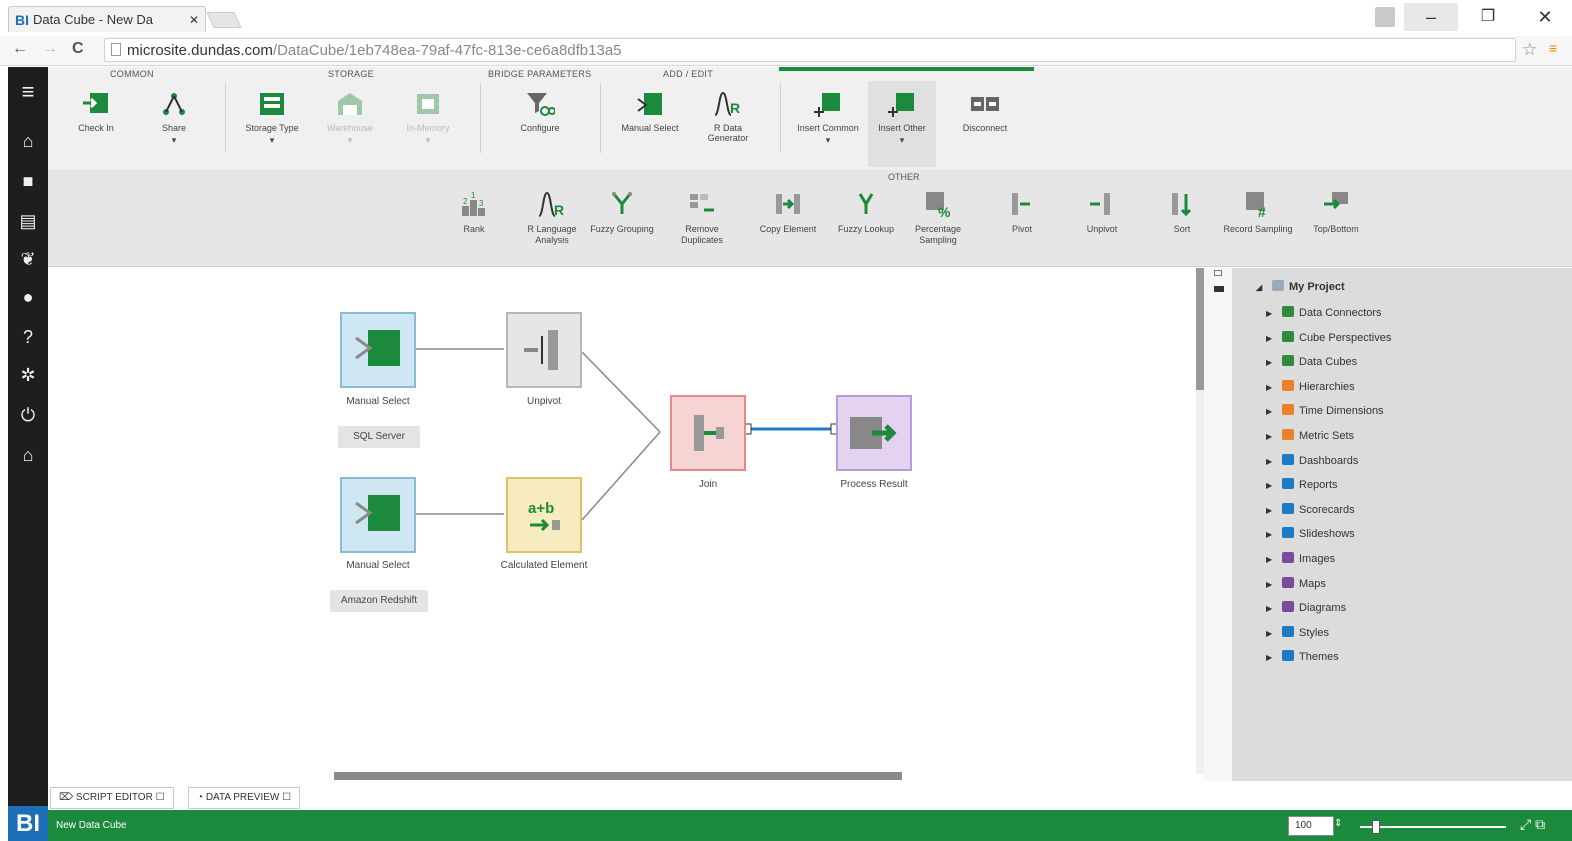  What do you see at coordinates (174, 140) in the screenshot?
I see `share-caret-icon: ▾` at bounding box center [174, 140].